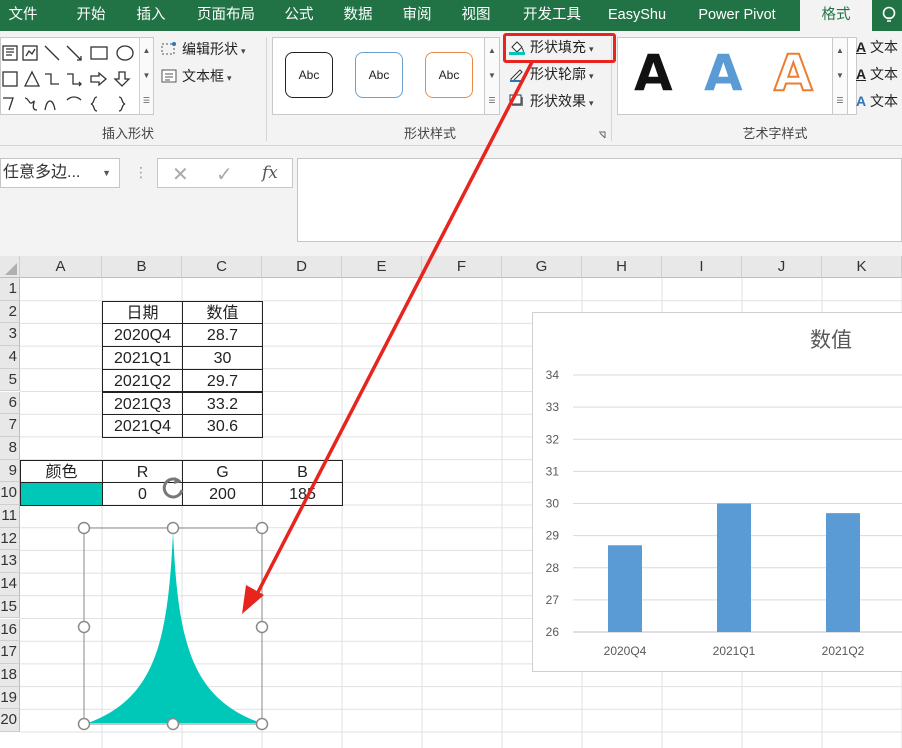 The width and height of the screenshot is (902, 748). I want to click on shape-gallery: ▲ ▼ ☰, so click(77, 76).